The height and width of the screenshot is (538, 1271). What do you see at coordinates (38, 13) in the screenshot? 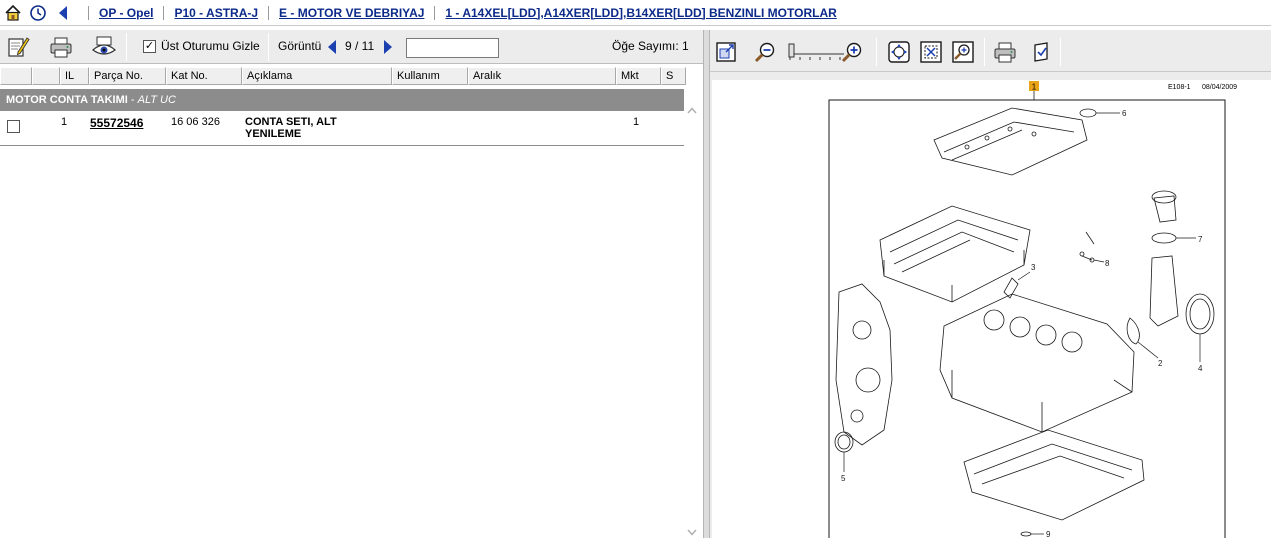
I see `clock-icon` at bounding box center [38, 13].